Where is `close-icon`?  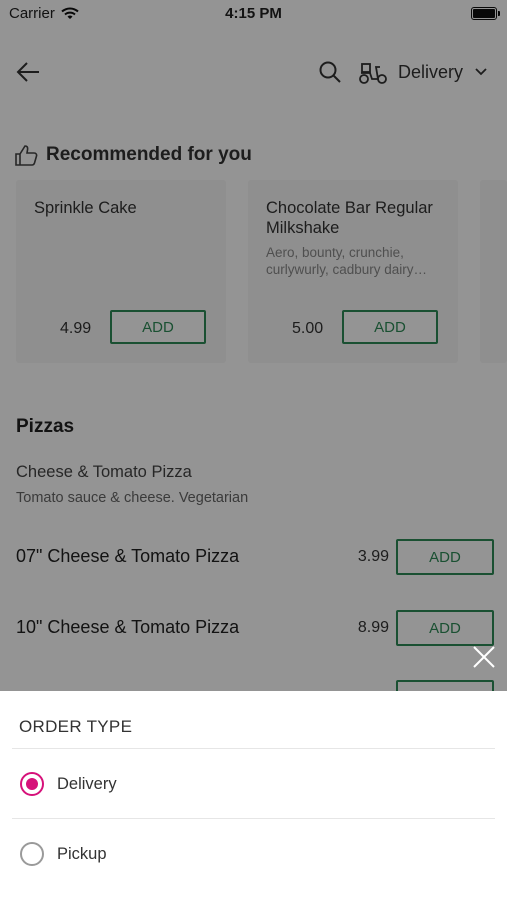 close-icon is located at coordinates (484, 657).